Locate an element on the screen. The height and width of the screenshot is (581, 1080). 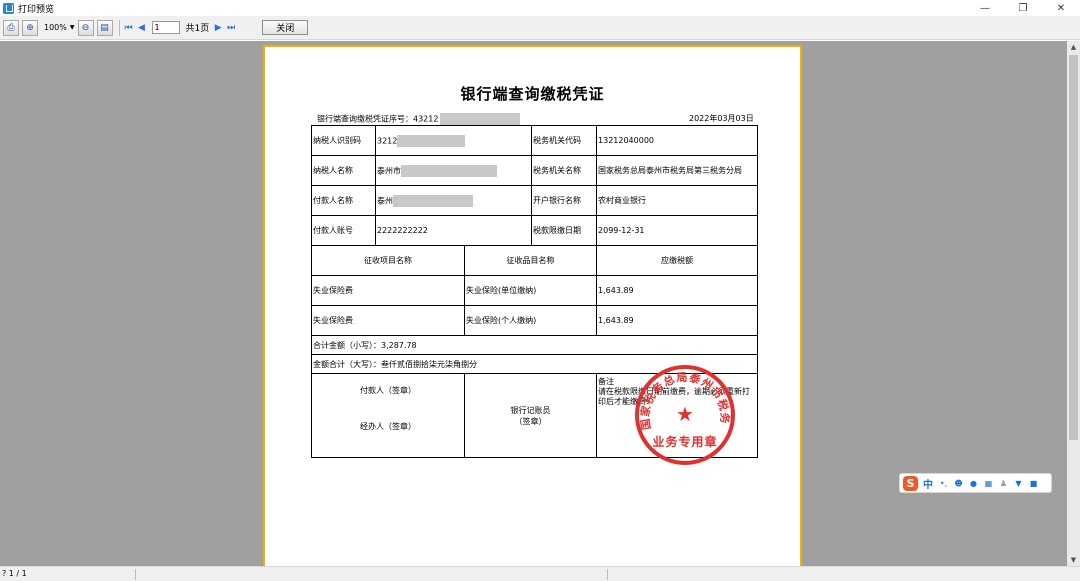
field-value: 国家税务总局泰州市税务局第三税务分局 is located at coordinates (677, 170).